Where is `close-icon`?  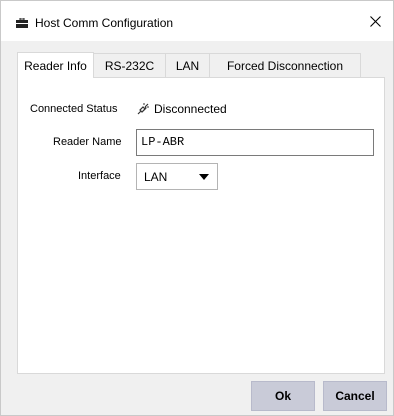 close-icon is located at coordinates (375, 21).